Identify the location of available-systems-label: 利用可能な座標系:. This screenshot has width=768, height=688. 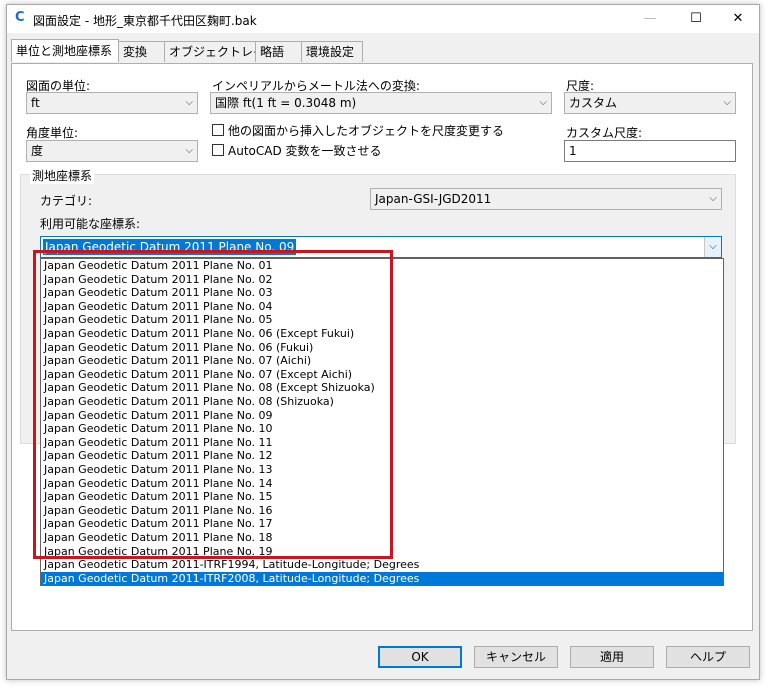
(90, 224).